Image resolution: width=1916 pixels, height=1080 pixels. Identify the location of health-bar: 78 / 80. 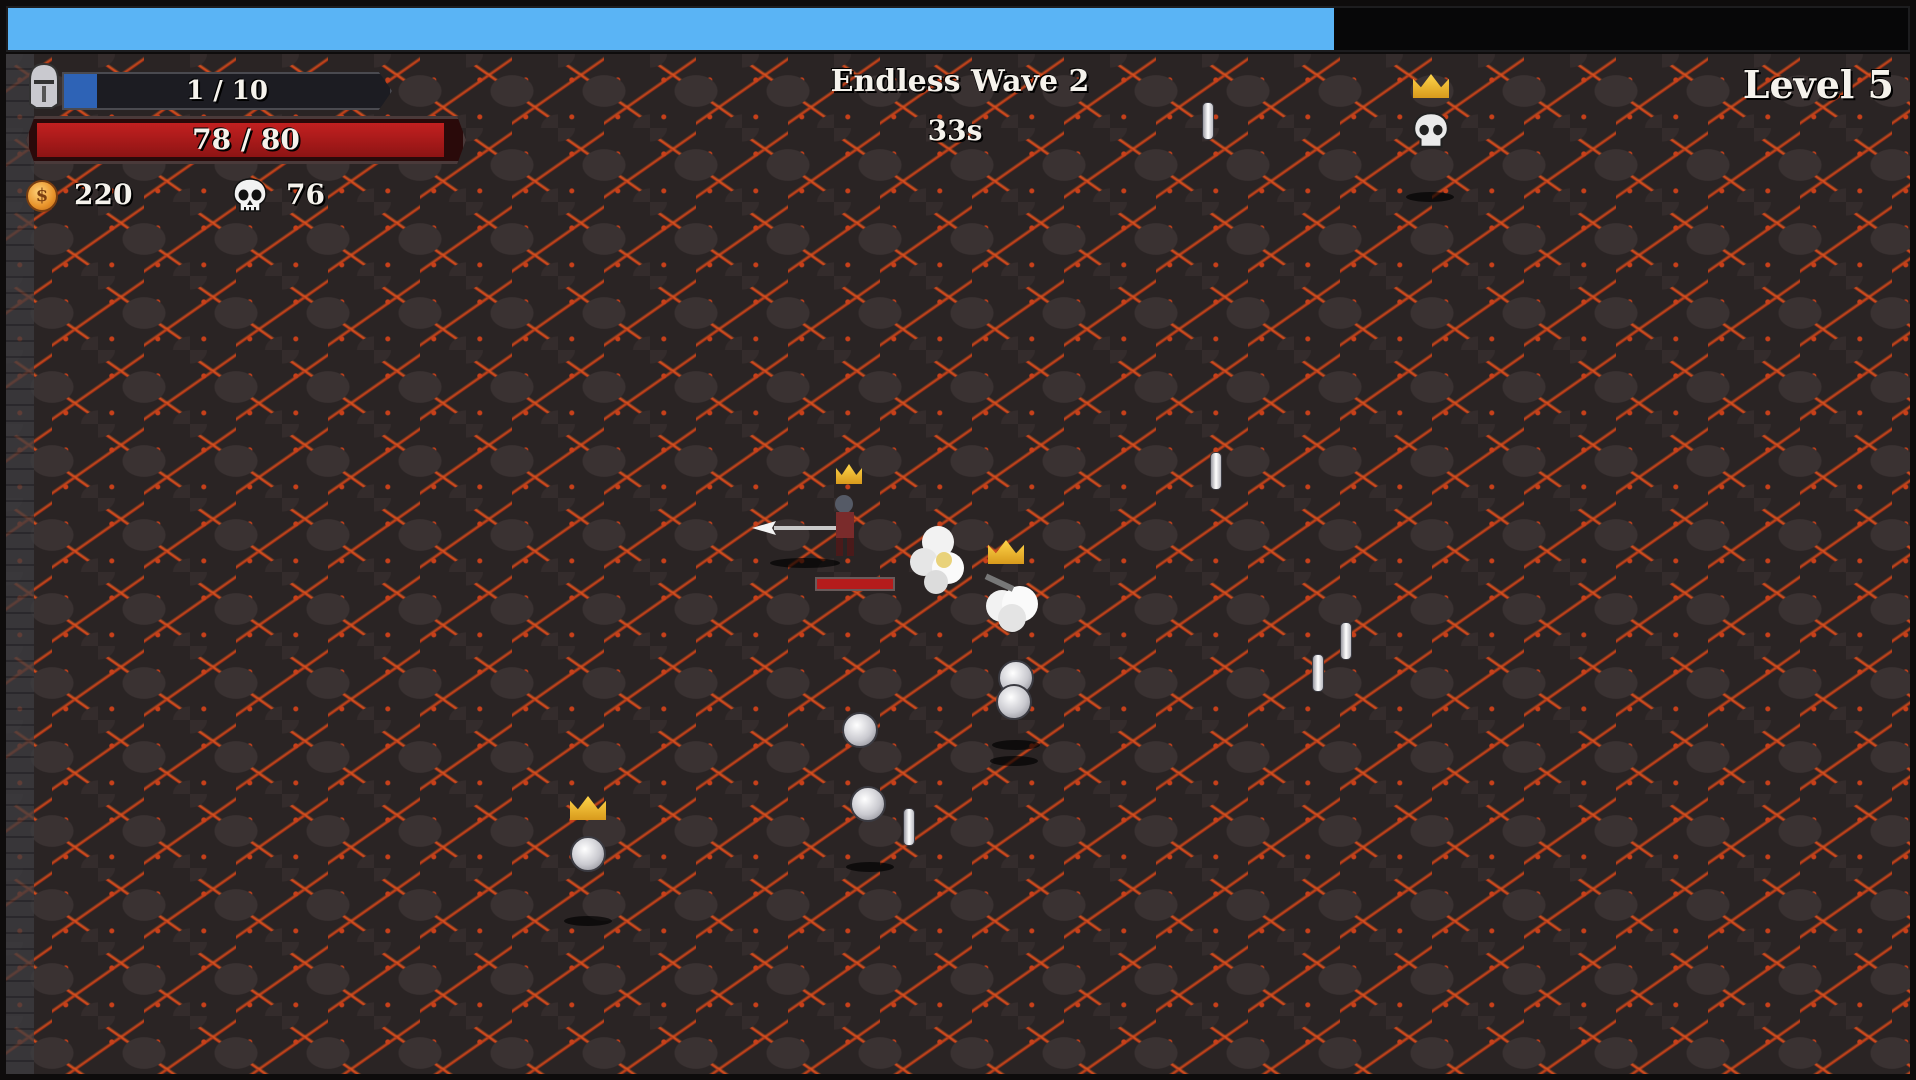
(246, 140).